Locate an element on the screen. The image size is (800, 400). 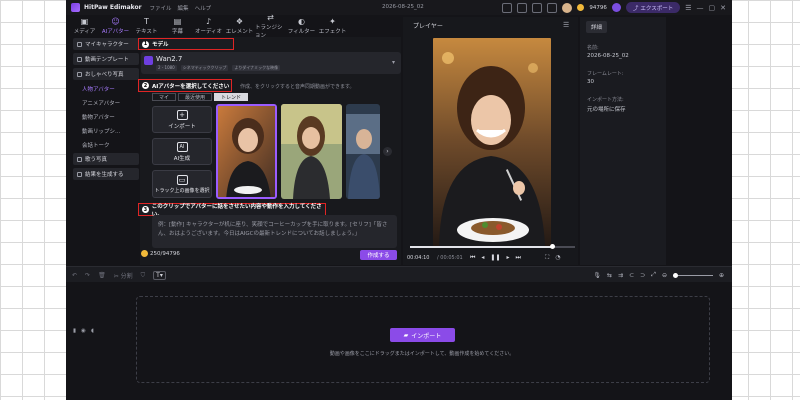
track-audio-icon: ◖ is located at coordinates (92, 331).